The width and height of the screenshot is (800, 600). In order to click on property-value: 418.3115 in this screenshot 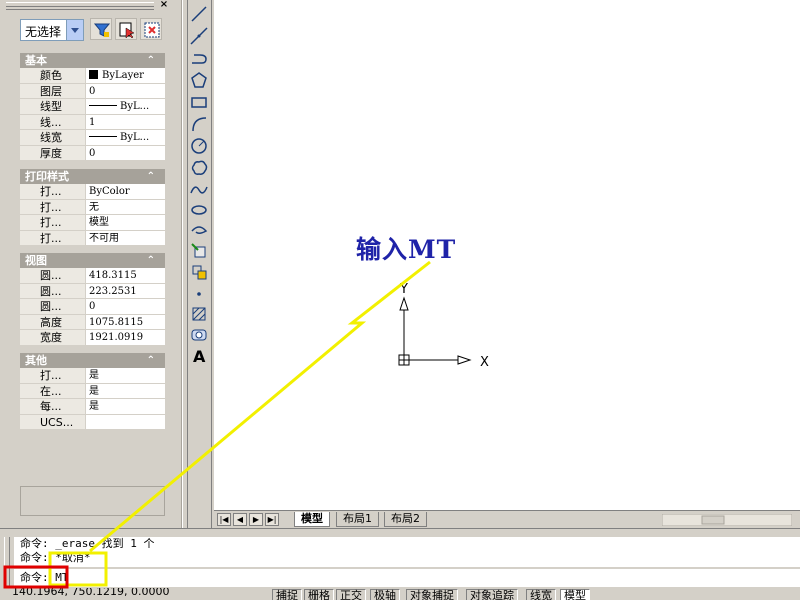, I will do `click(125, 275)`.